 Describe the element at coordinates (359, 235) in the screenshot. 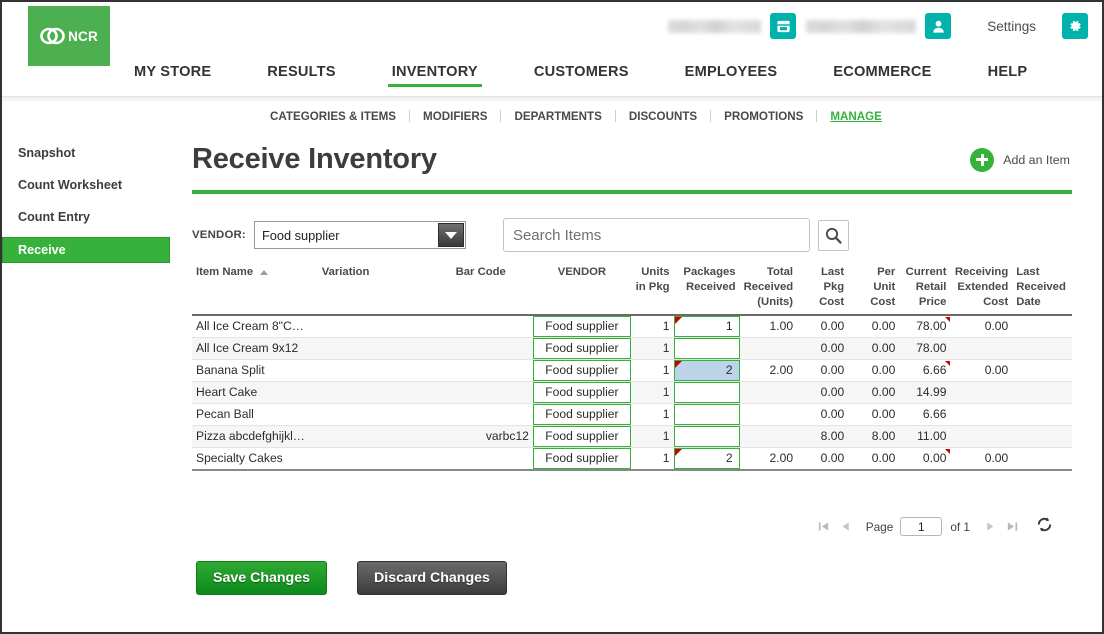

I see `vendor-select: Food supplier` at that location.